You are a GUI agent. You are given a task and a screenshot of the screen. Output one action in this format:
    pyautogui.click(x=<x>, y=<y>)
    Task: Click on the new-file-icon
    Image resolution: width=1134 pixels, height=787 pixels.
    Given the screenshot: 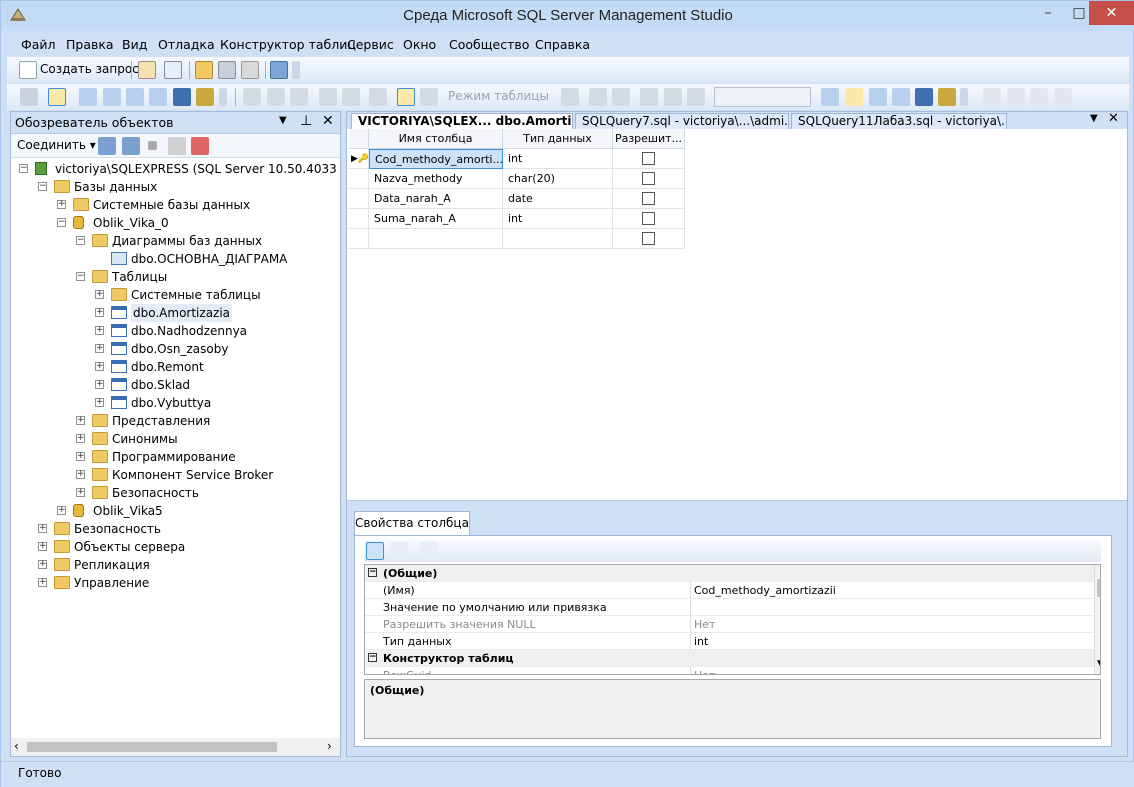 What is the action you would take?
    pyautogui.click(x=147, y=70)
    